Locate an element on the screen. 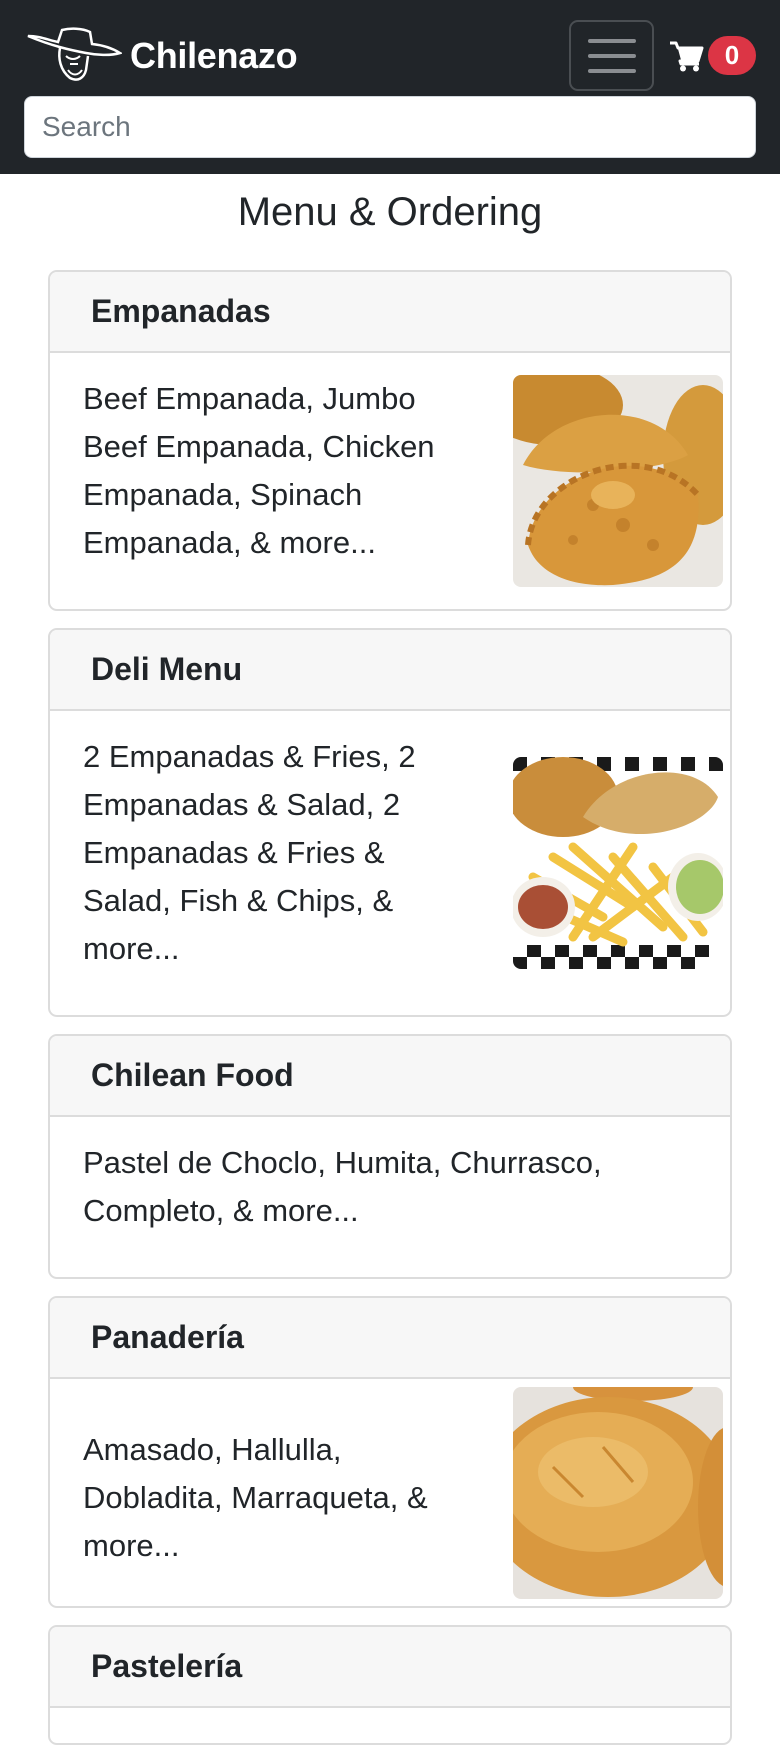 The image size is (780, 1745). menu-toggle-button is located at coordinates (611, 55).